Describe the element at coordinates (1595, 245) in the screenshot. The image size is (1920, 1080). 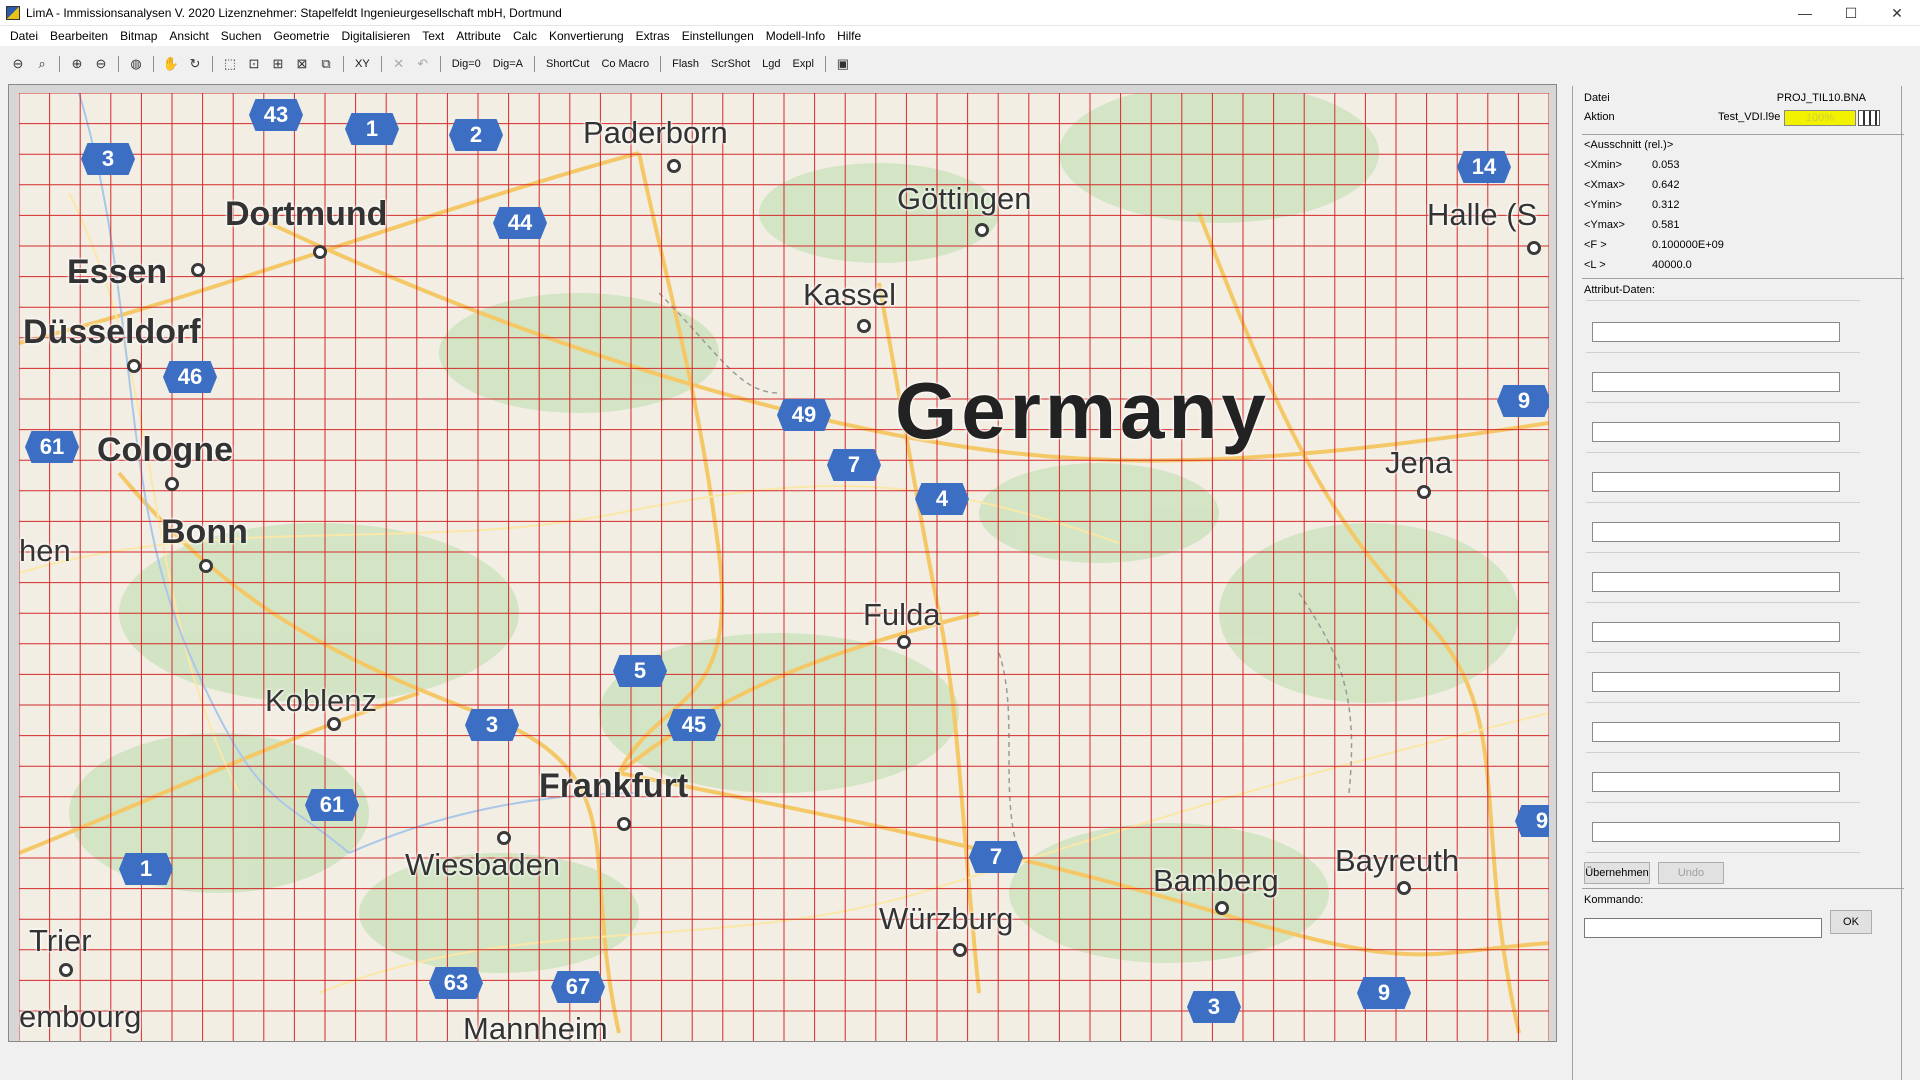
I see `param-key: <F >` at that location.